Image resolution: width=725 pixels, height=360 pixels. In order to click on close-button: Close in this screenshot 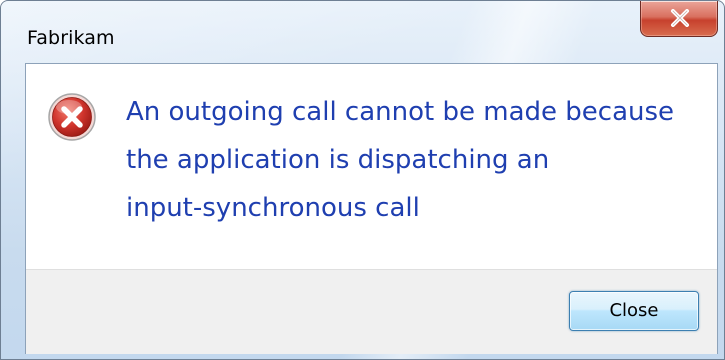, I will do `click(634, 311)`.